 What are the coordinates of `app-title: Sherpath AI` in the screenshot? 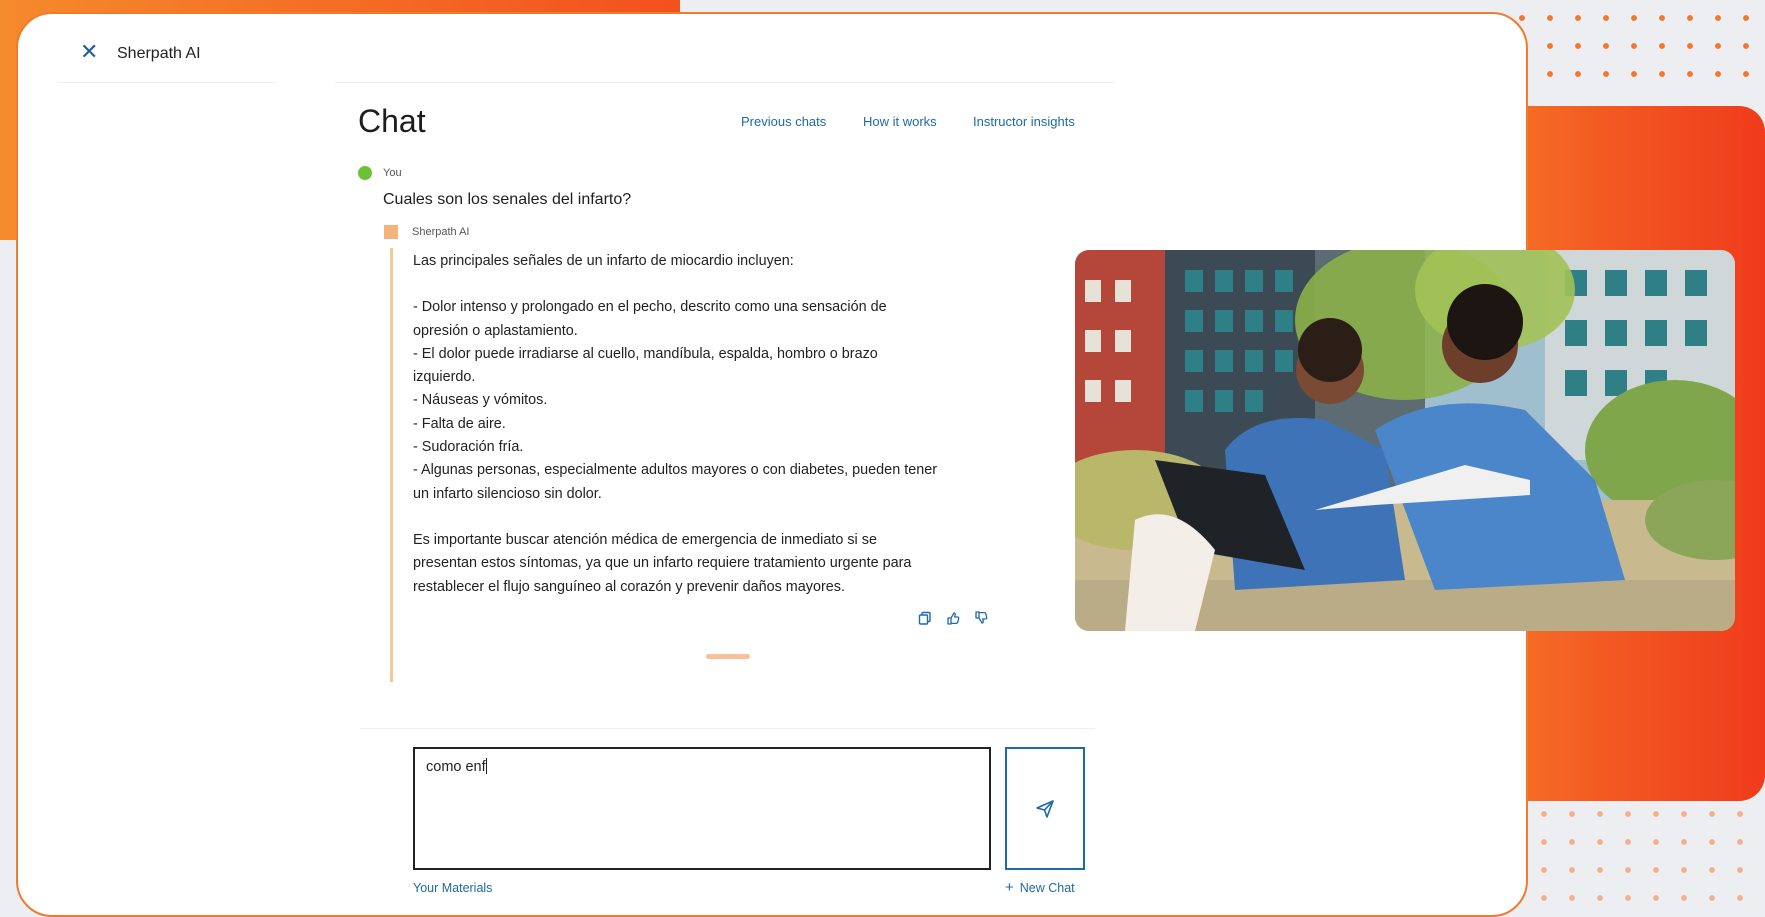 It's located at (159, 53).